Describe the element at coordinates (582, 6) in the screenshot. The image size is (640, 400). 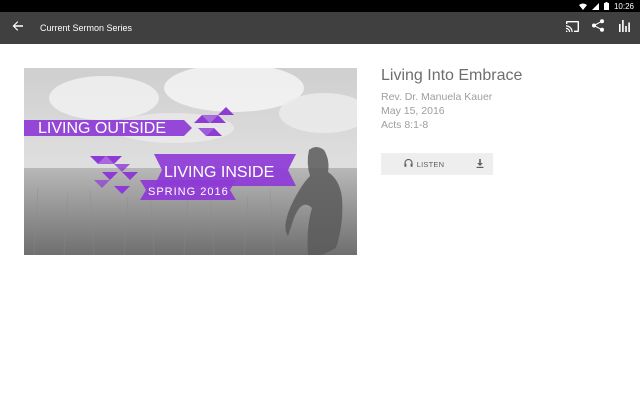
I see `wifi-icon` at that location.